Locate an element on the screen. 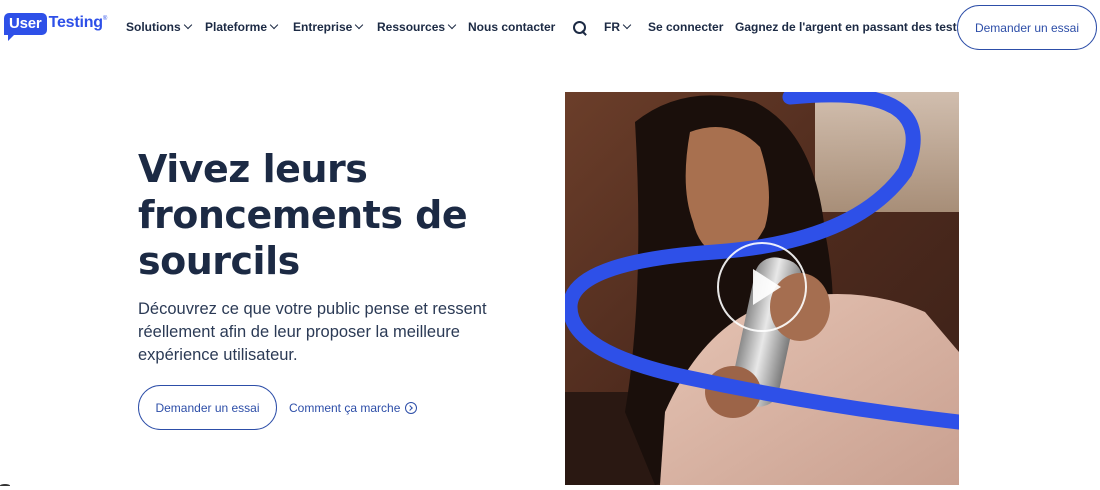  logo-user-text: User is located at coordinates (25, 27).